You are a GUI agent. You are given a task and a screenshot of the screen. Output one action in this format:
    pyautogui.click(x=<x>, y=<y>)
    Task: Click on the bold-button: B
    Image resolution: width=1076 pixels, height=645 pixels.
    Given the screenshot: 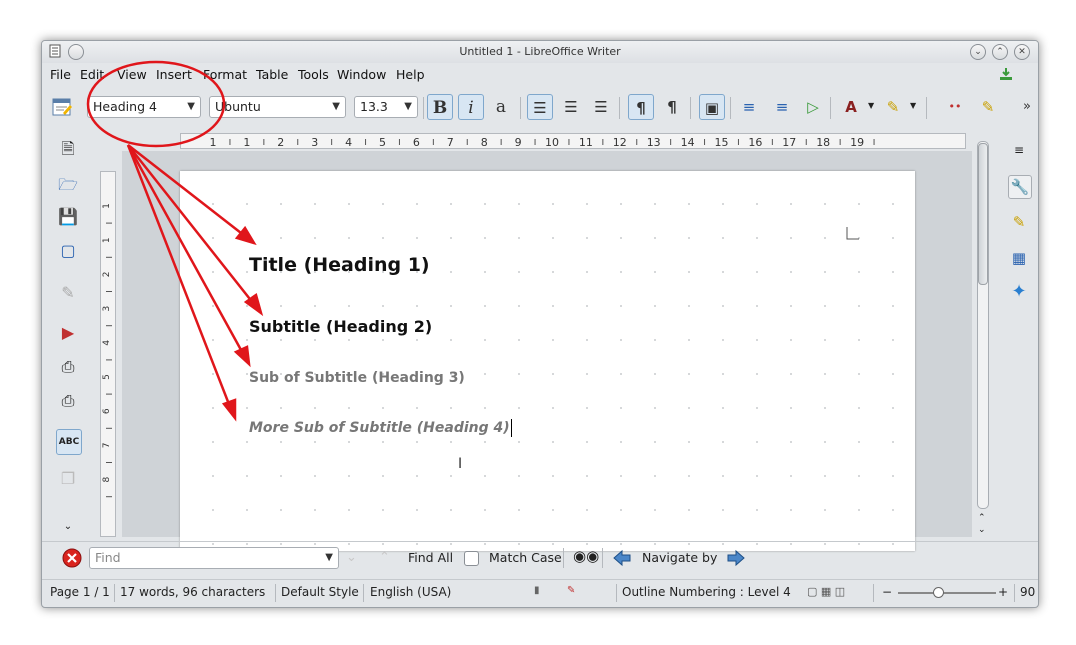 What is the action you would take?
    pyautogui.click(x=440, y=107)
    